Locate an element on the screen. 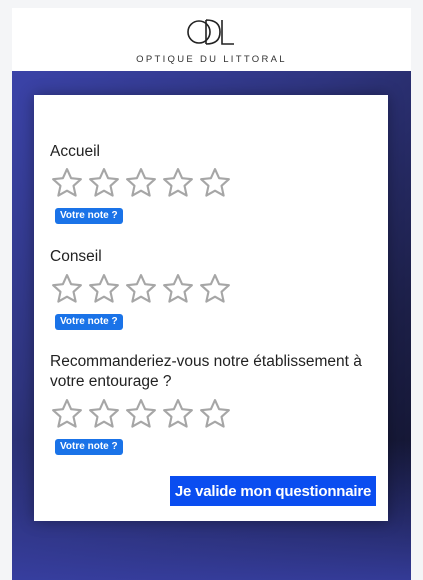  question-label: Accueil is located at coordinates (75, 151).